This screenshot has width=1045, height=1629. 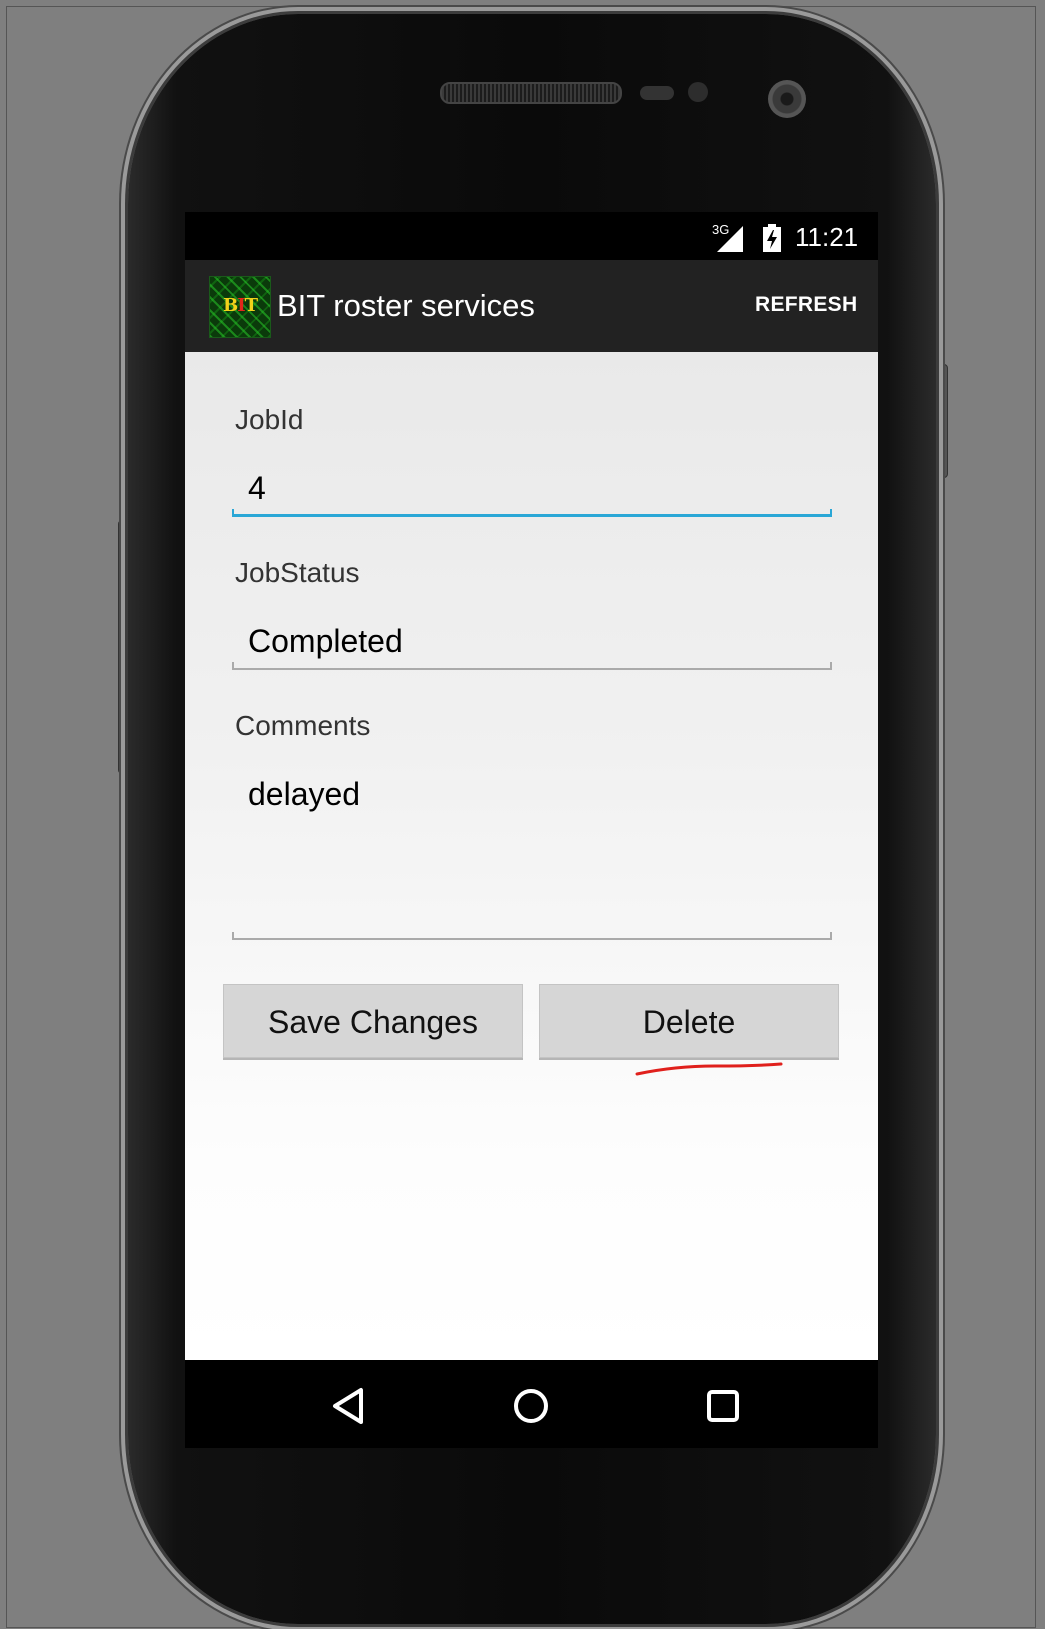 I want to click on navigation-bar, so click(x=531, y=1404).